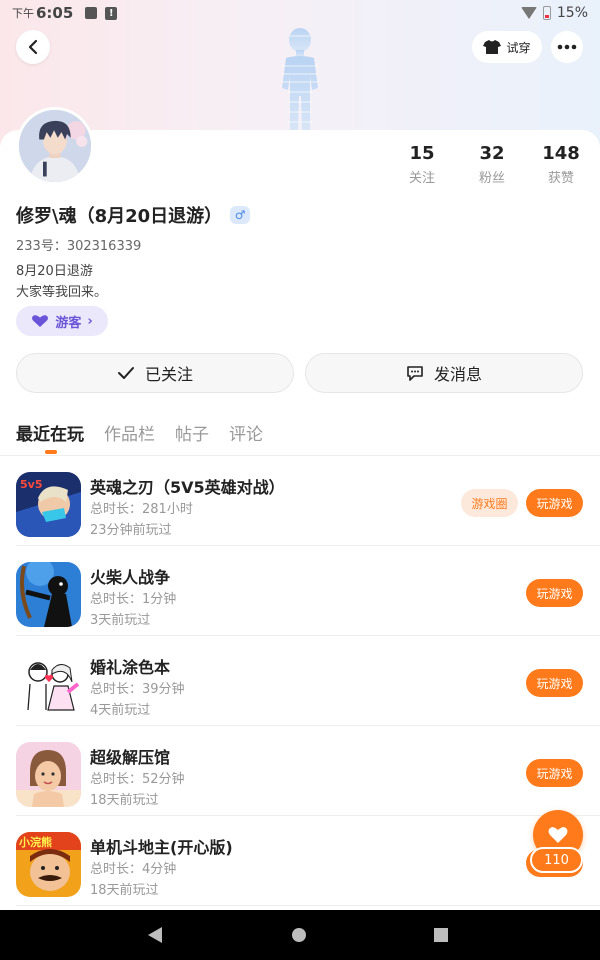  I want to click on username: 修罗\魂（8月20日退游） ♂, so click(133, 215).